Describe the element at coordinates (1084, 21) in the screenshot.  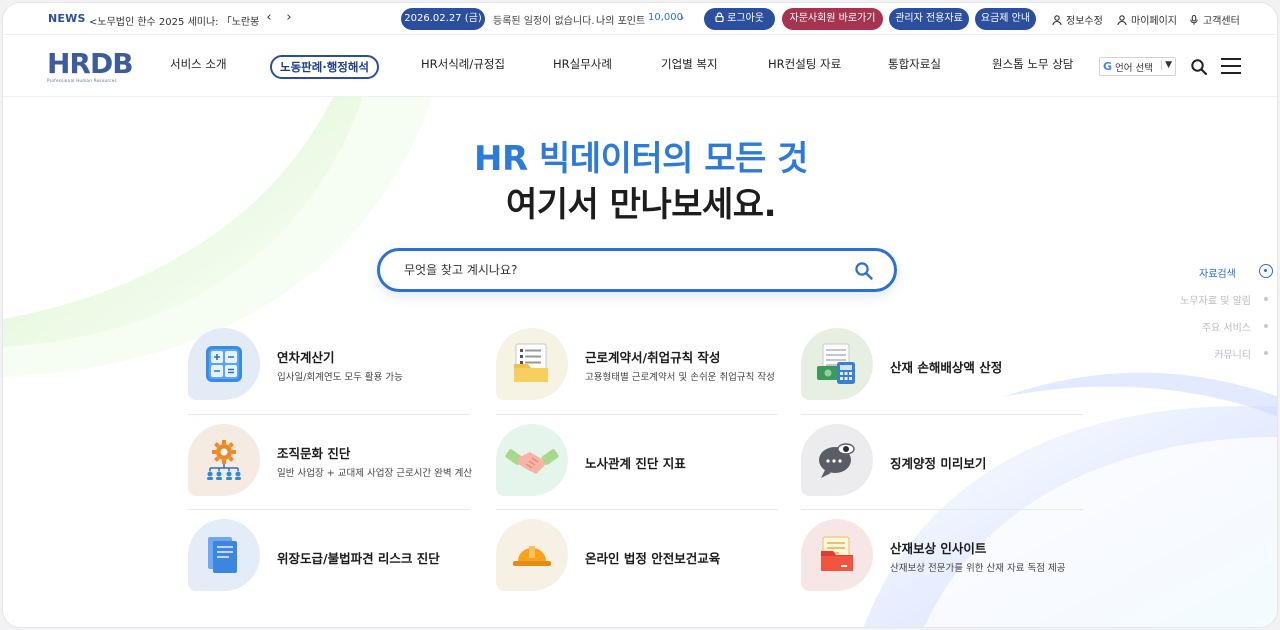
I see `edit-profile-label: 정보수정` at that location.